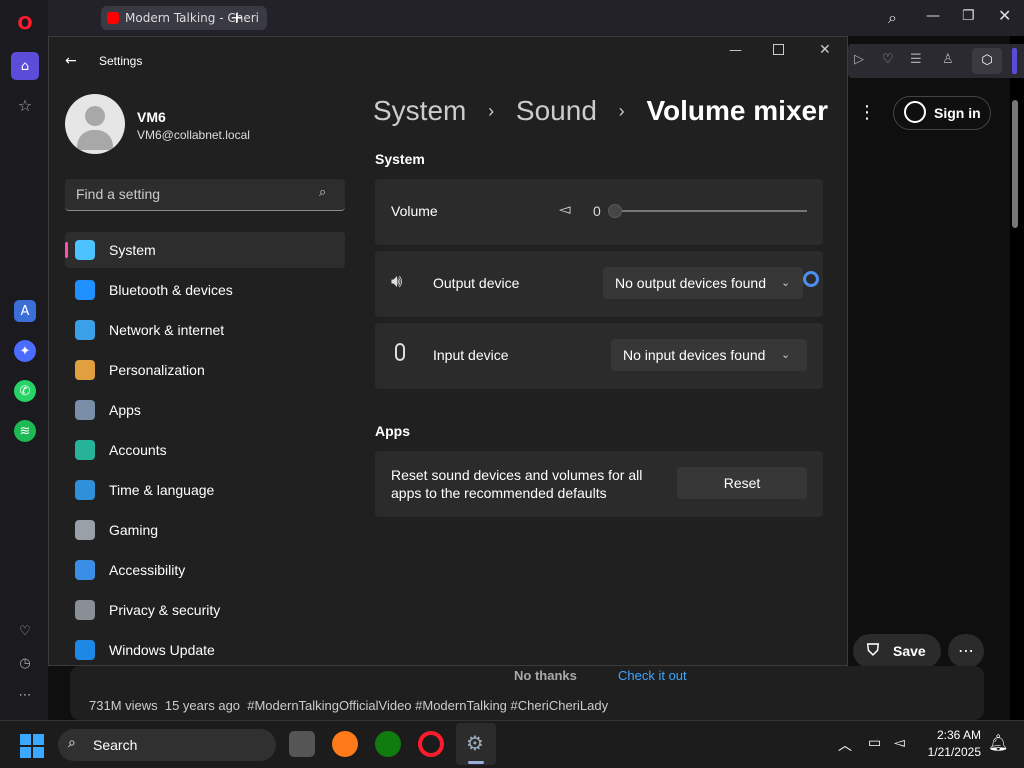 The width and height of the screenshot is (1024, 768). I want to click on nav-item-accessibility: Accessibility, so click(205, 570).